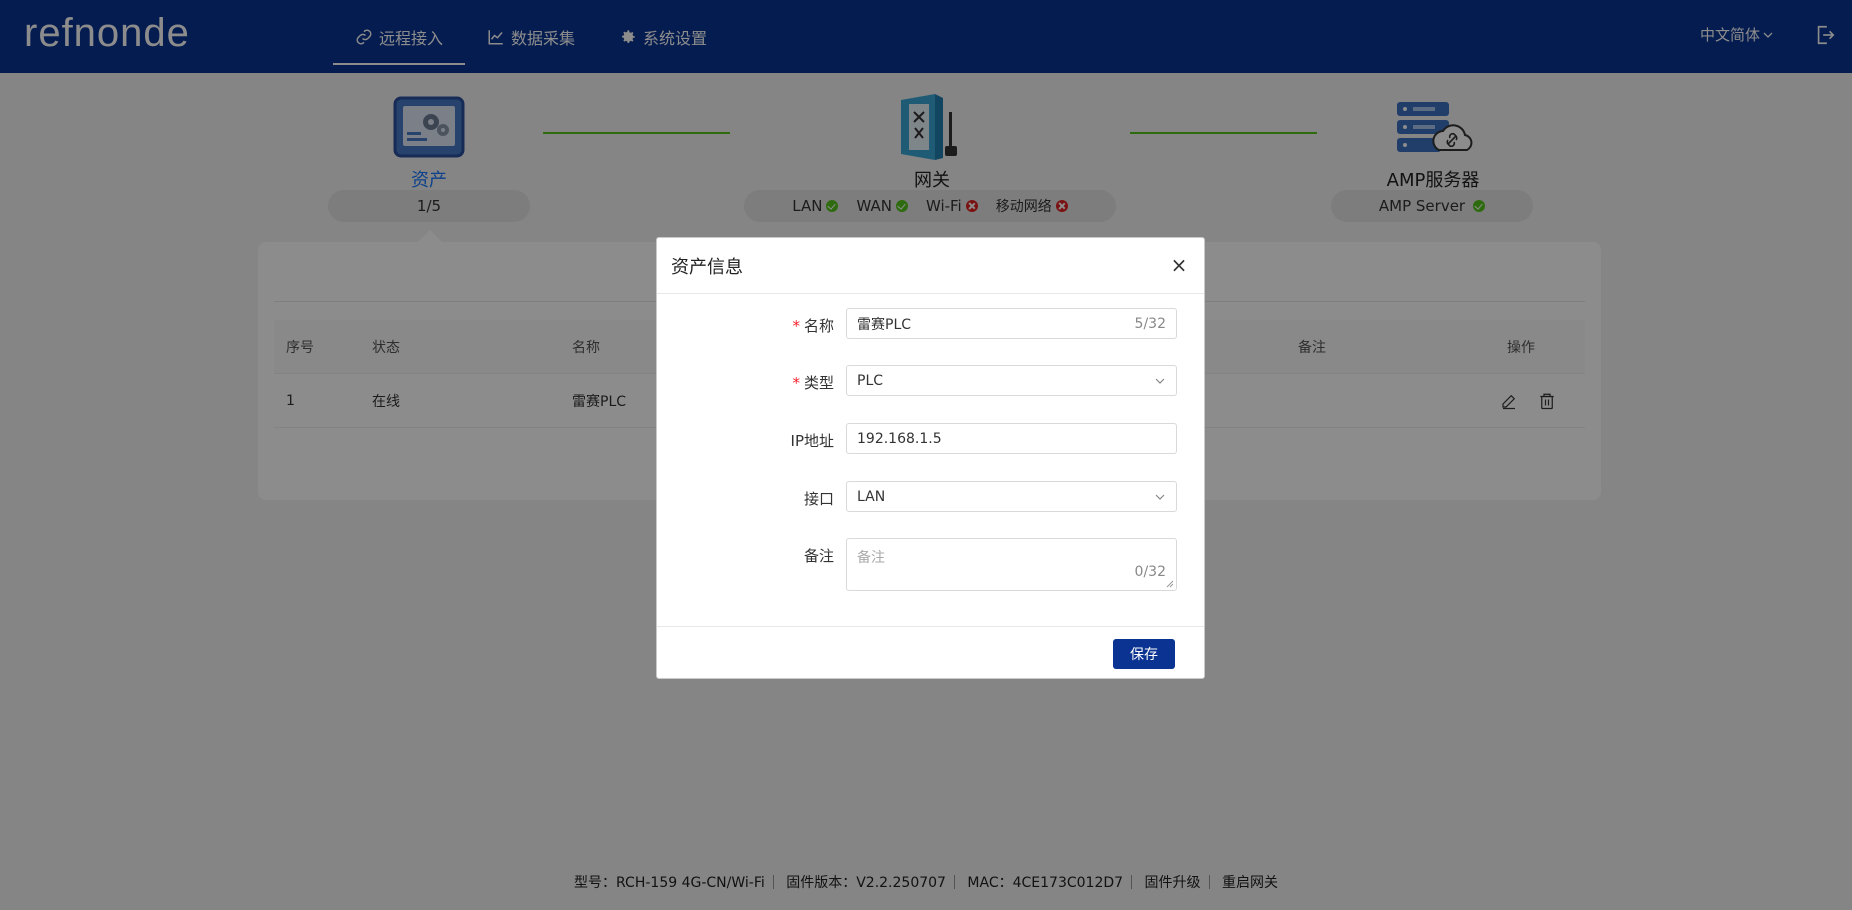 This screenshot has width=1852, height=910. What do you see at coordinates (1011, 496) in the screenshot?
I see `interface-select: LAN` at bounding box center [1011, 496].